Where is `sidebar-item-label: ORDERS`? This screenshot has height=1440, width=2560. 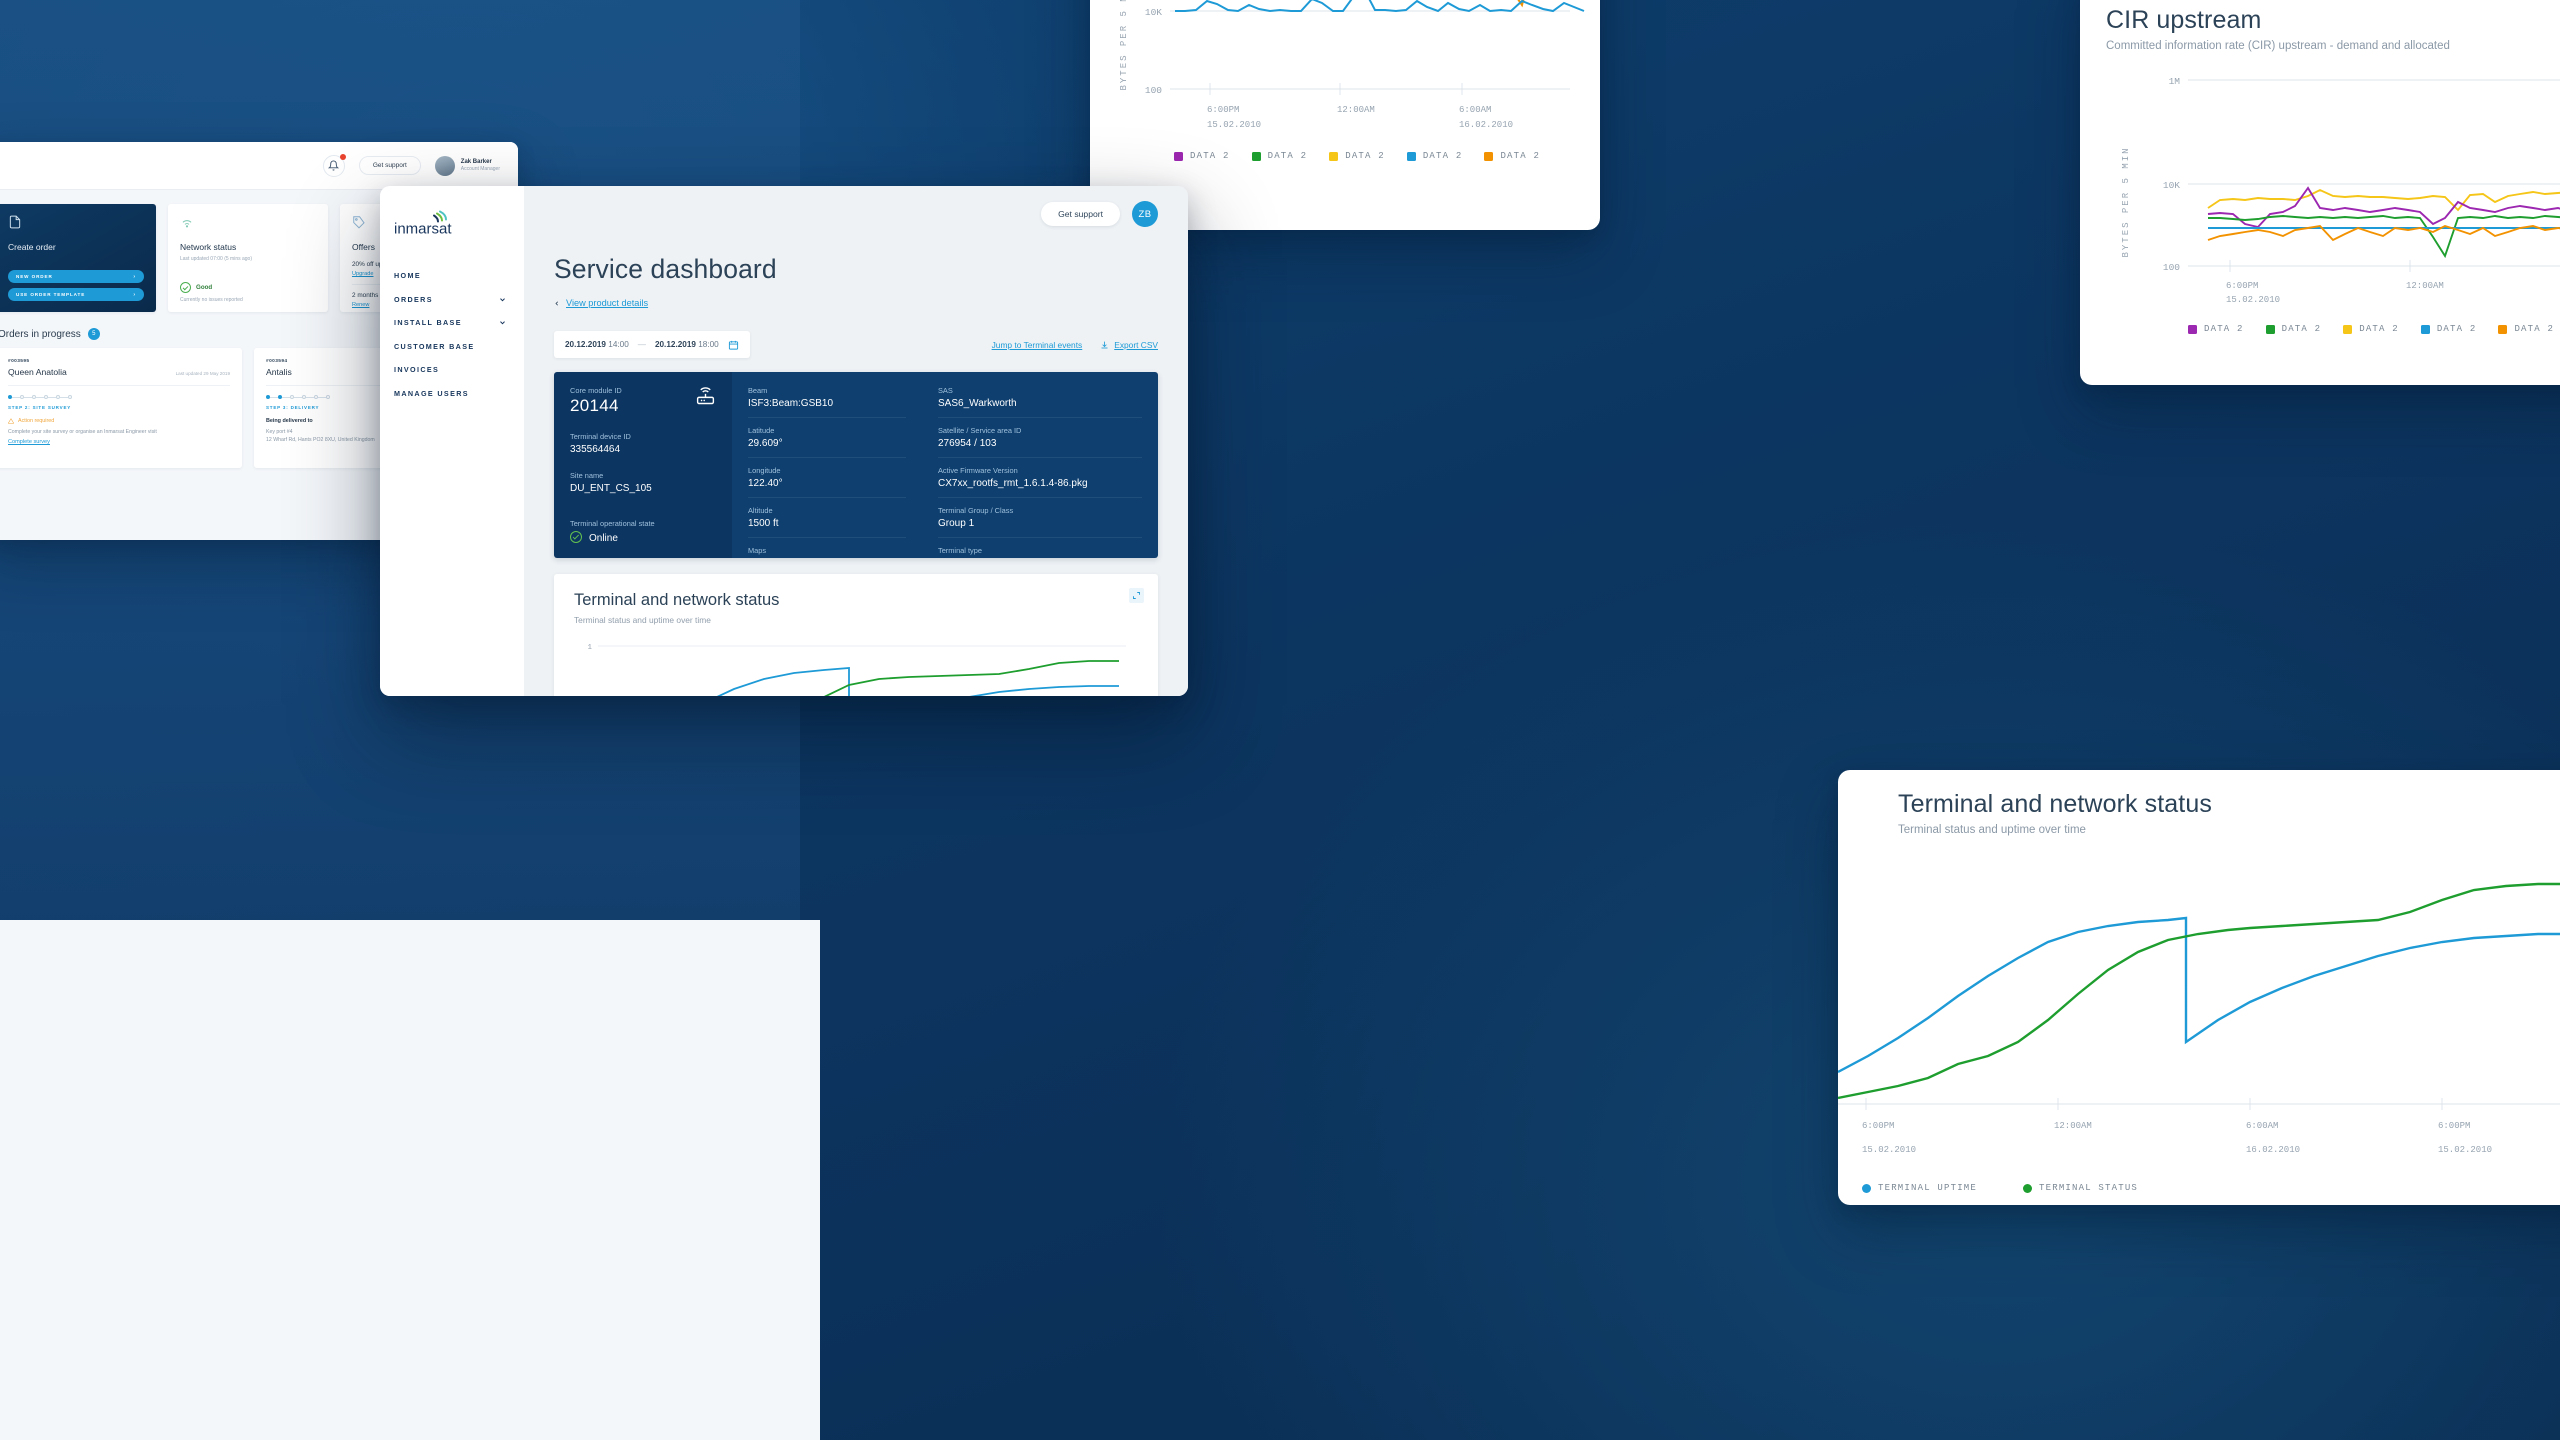
sidebar-item-label: ORDERS is located at coordinates (413, 299).